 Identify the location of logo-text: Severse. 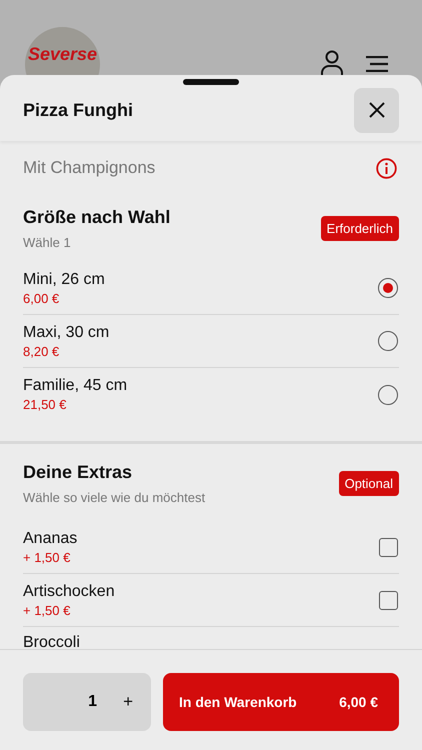
(63, 54).